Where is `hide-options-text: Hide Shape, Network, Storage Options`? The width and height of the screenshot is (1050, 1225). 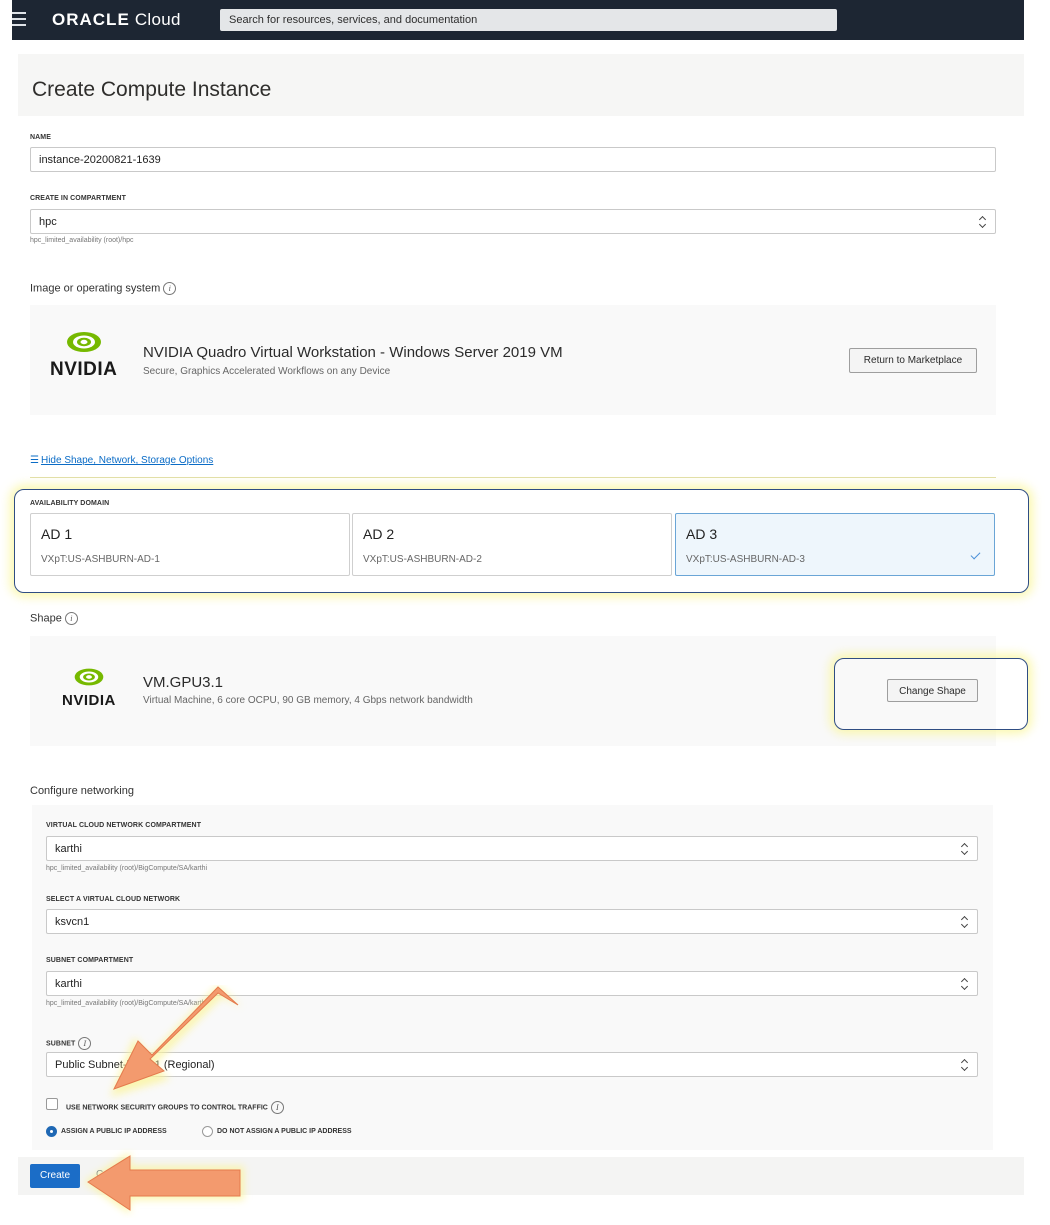
hide-options-text: Hide Shape, Network, Storage Options is located at coordinates (127, 460).